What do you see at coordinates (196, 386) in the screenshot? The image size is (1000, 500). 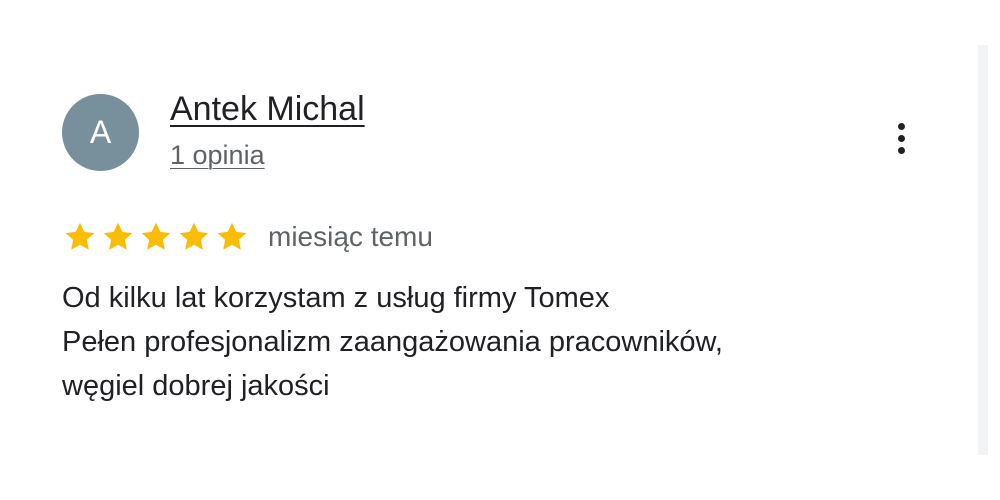 I see `review-text-line: węgiel dobrej jakości` at bounding box center [196, 386].